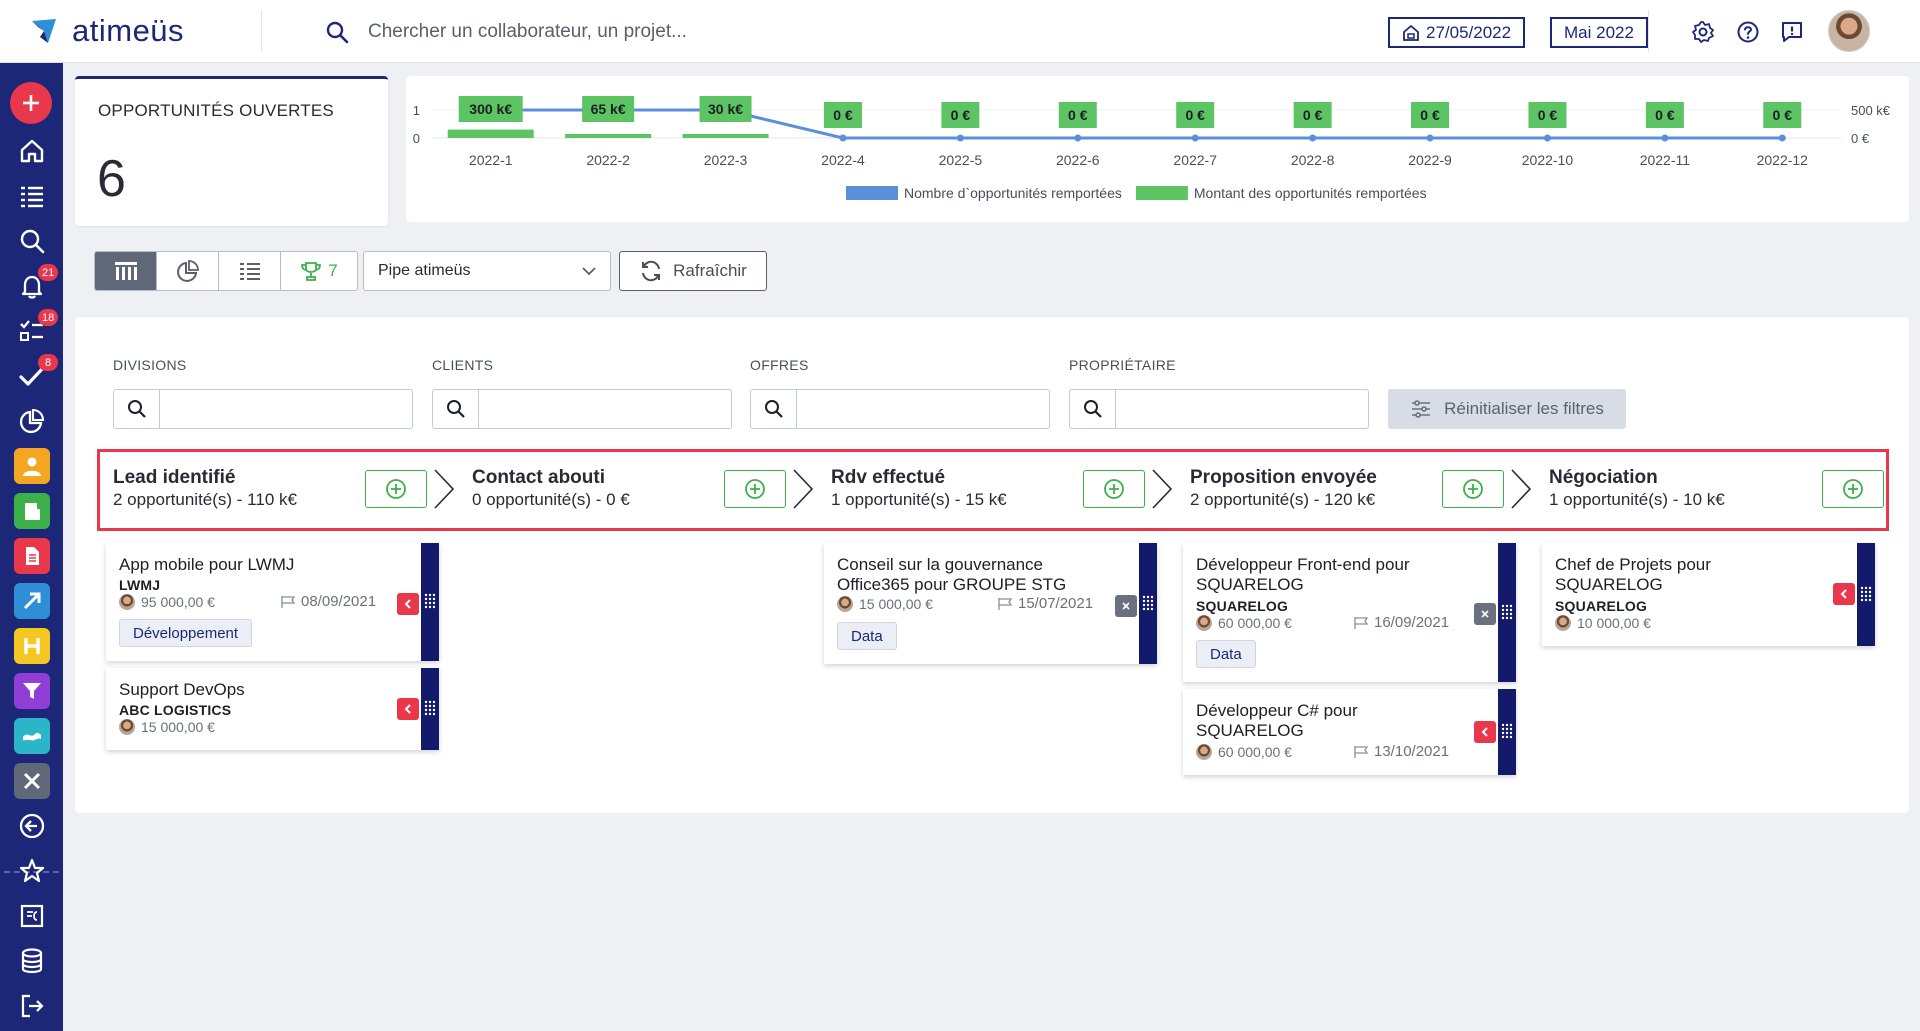 This screenshot has height=1031, width=1920. I want to click on list-icon, so click(249, 271).